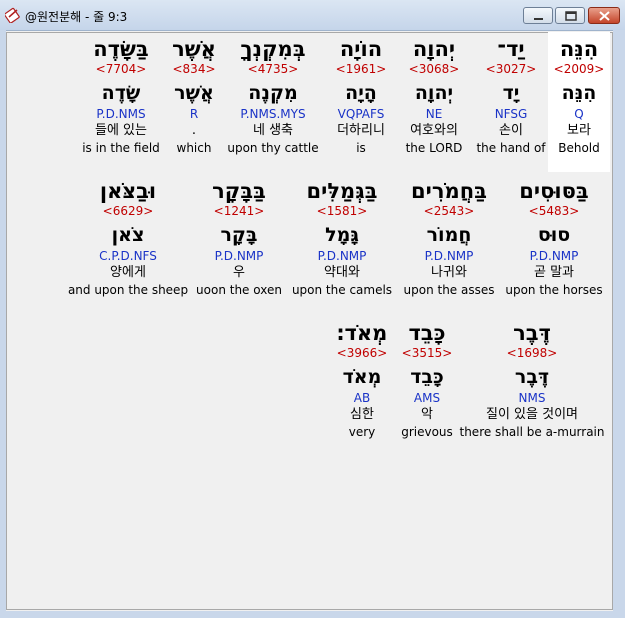  Describe the element at coordinates (362, 377) in the screenshot. I see `lemma: מְאֹד` at that location.